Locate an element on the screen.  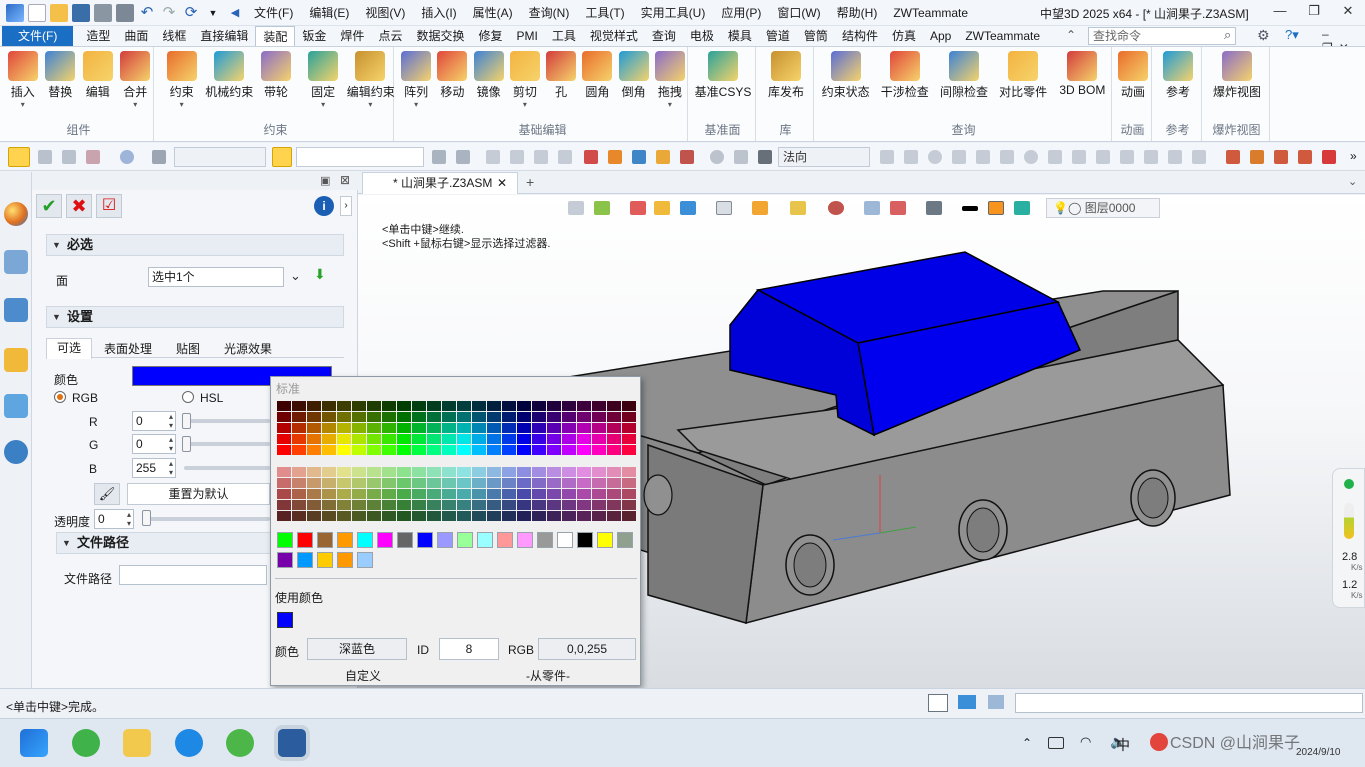
new-file-icon is located at coordinates (37, 12).